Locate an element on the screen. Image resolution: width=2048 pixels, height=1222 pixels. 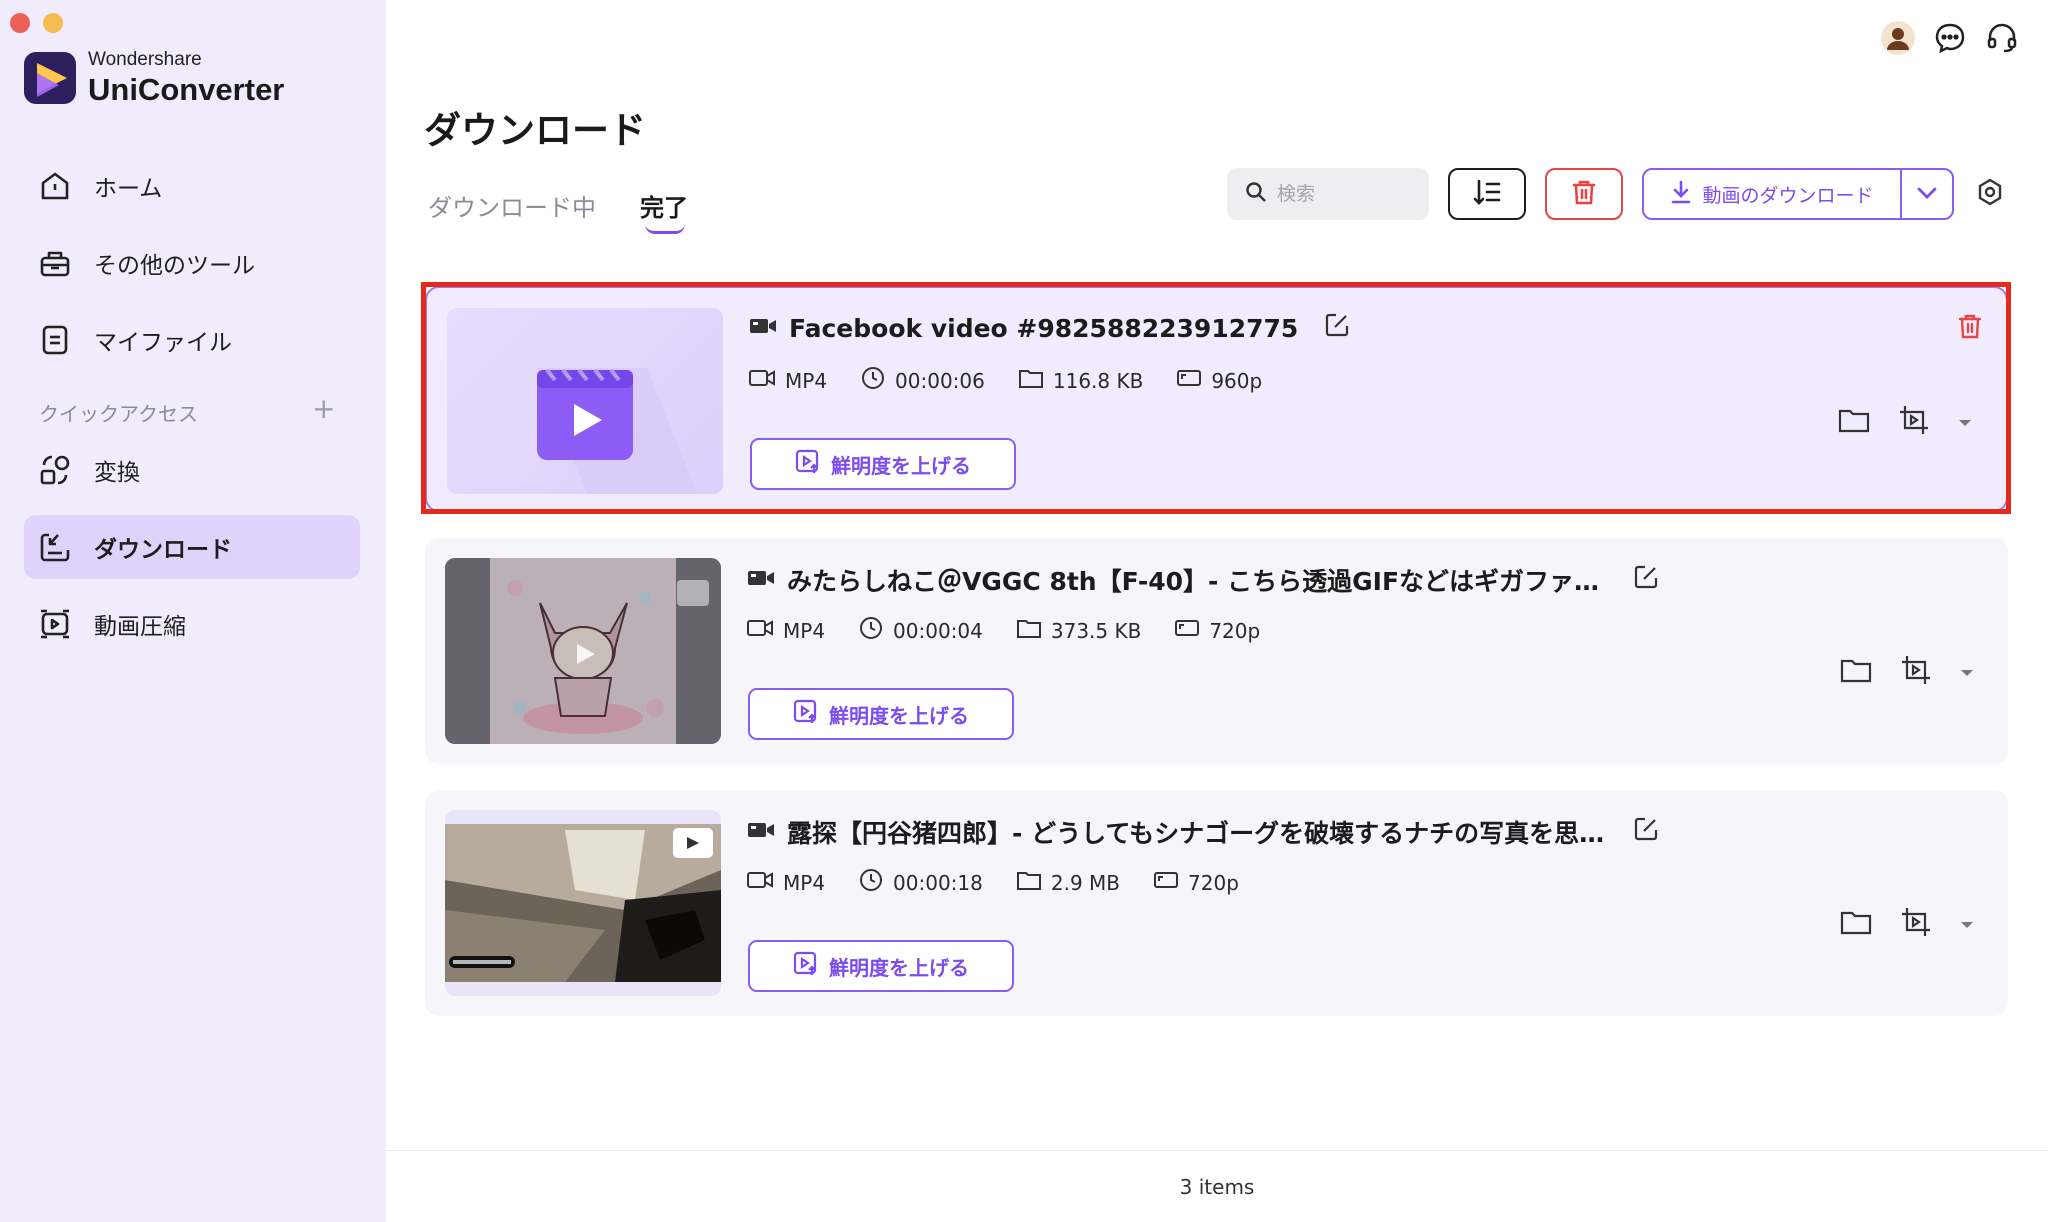
support-headset-icon is located at coordinates (2002, 38).